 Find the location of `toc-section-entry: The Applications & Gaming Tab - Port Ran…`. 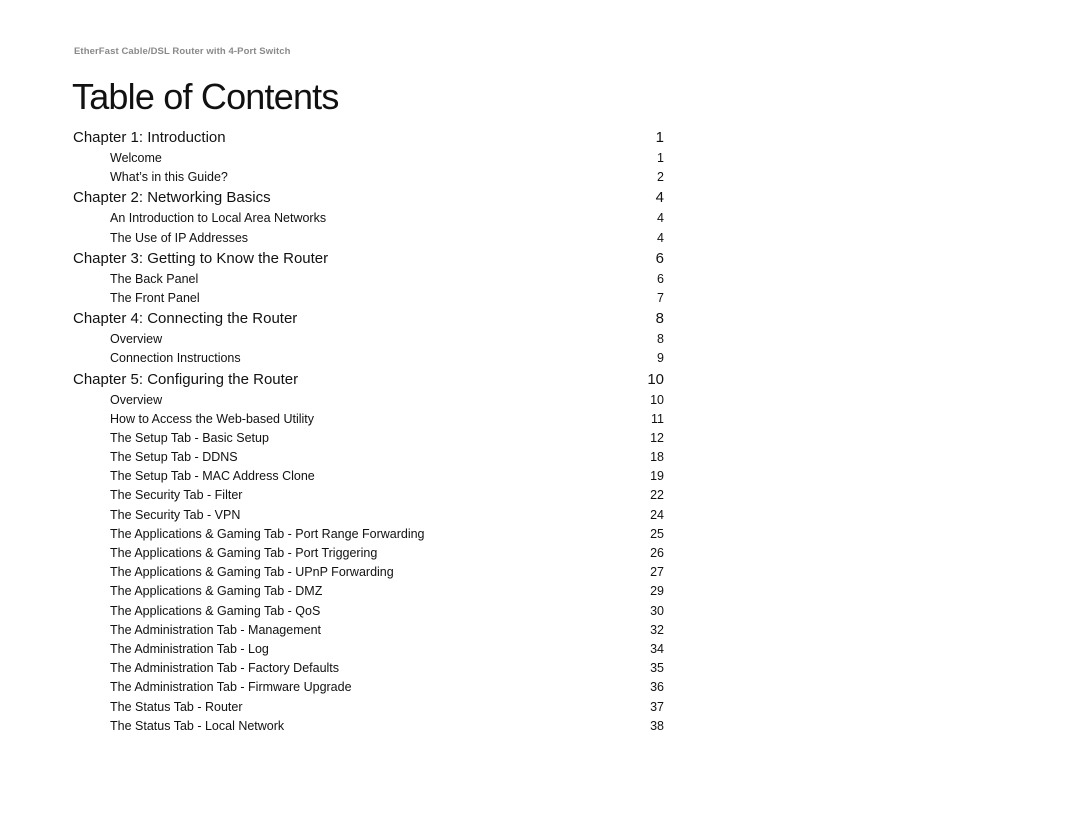

toc-section-entry: The Applications & Gaming Tab - Port Ran… is located at coordinates (368, 534).